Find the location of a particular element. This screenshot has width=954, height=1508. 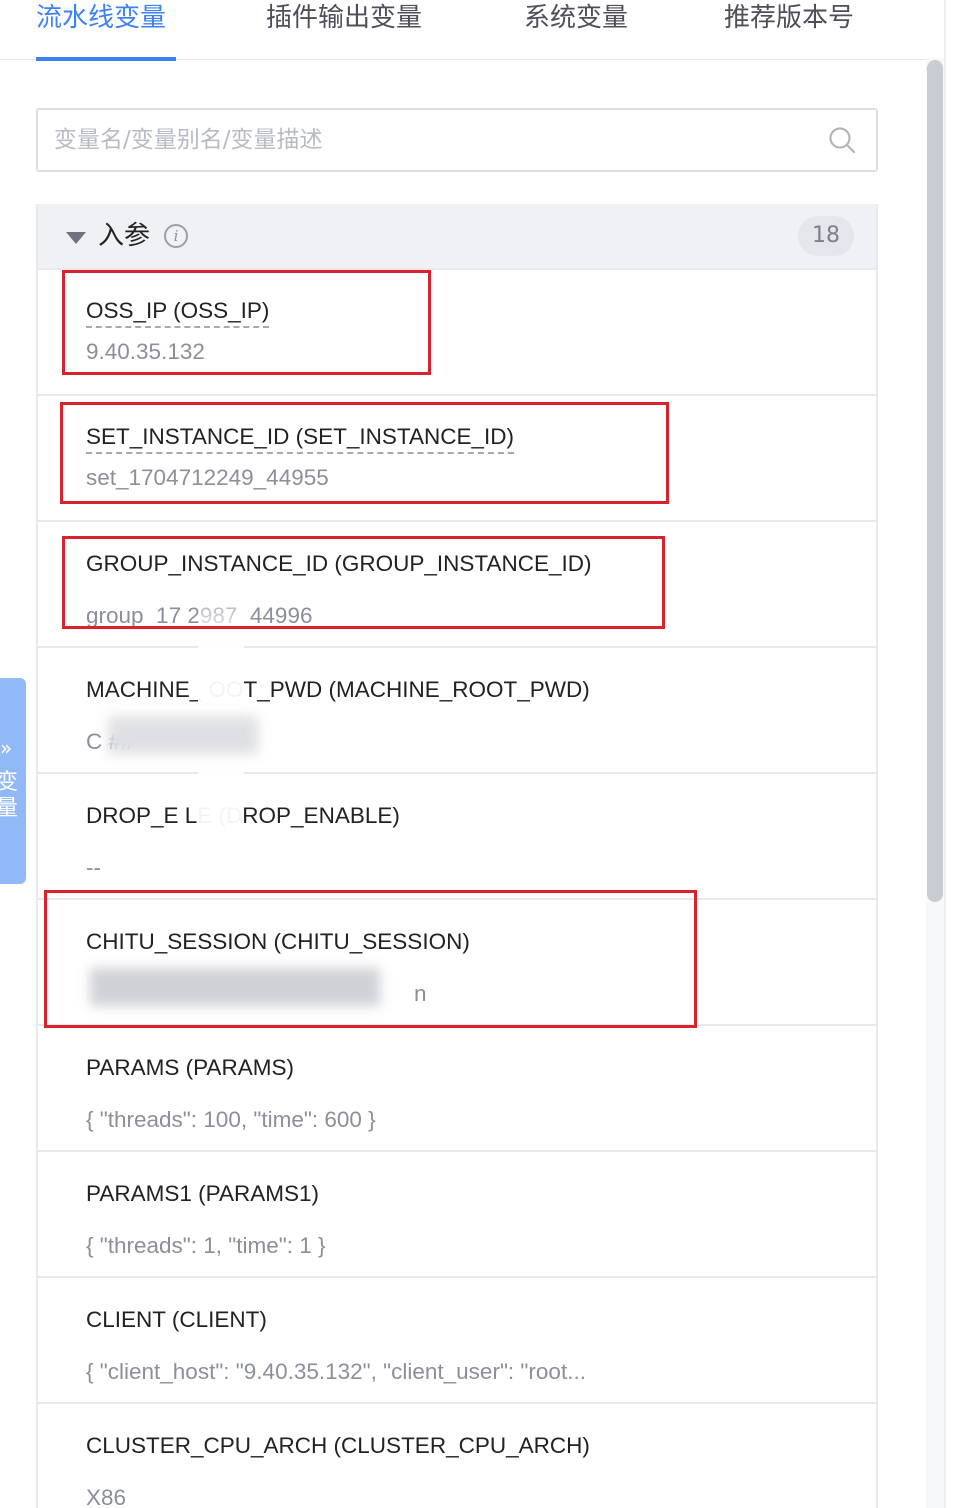

variable-value: 9.40.35.132 is located at coordinates (145, 351).